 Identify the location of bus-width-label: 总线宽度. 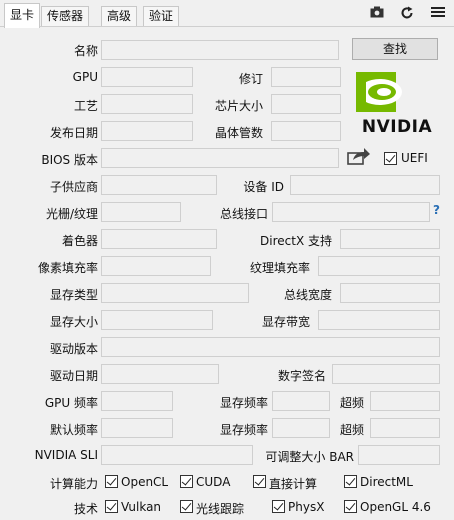
(307, 295).